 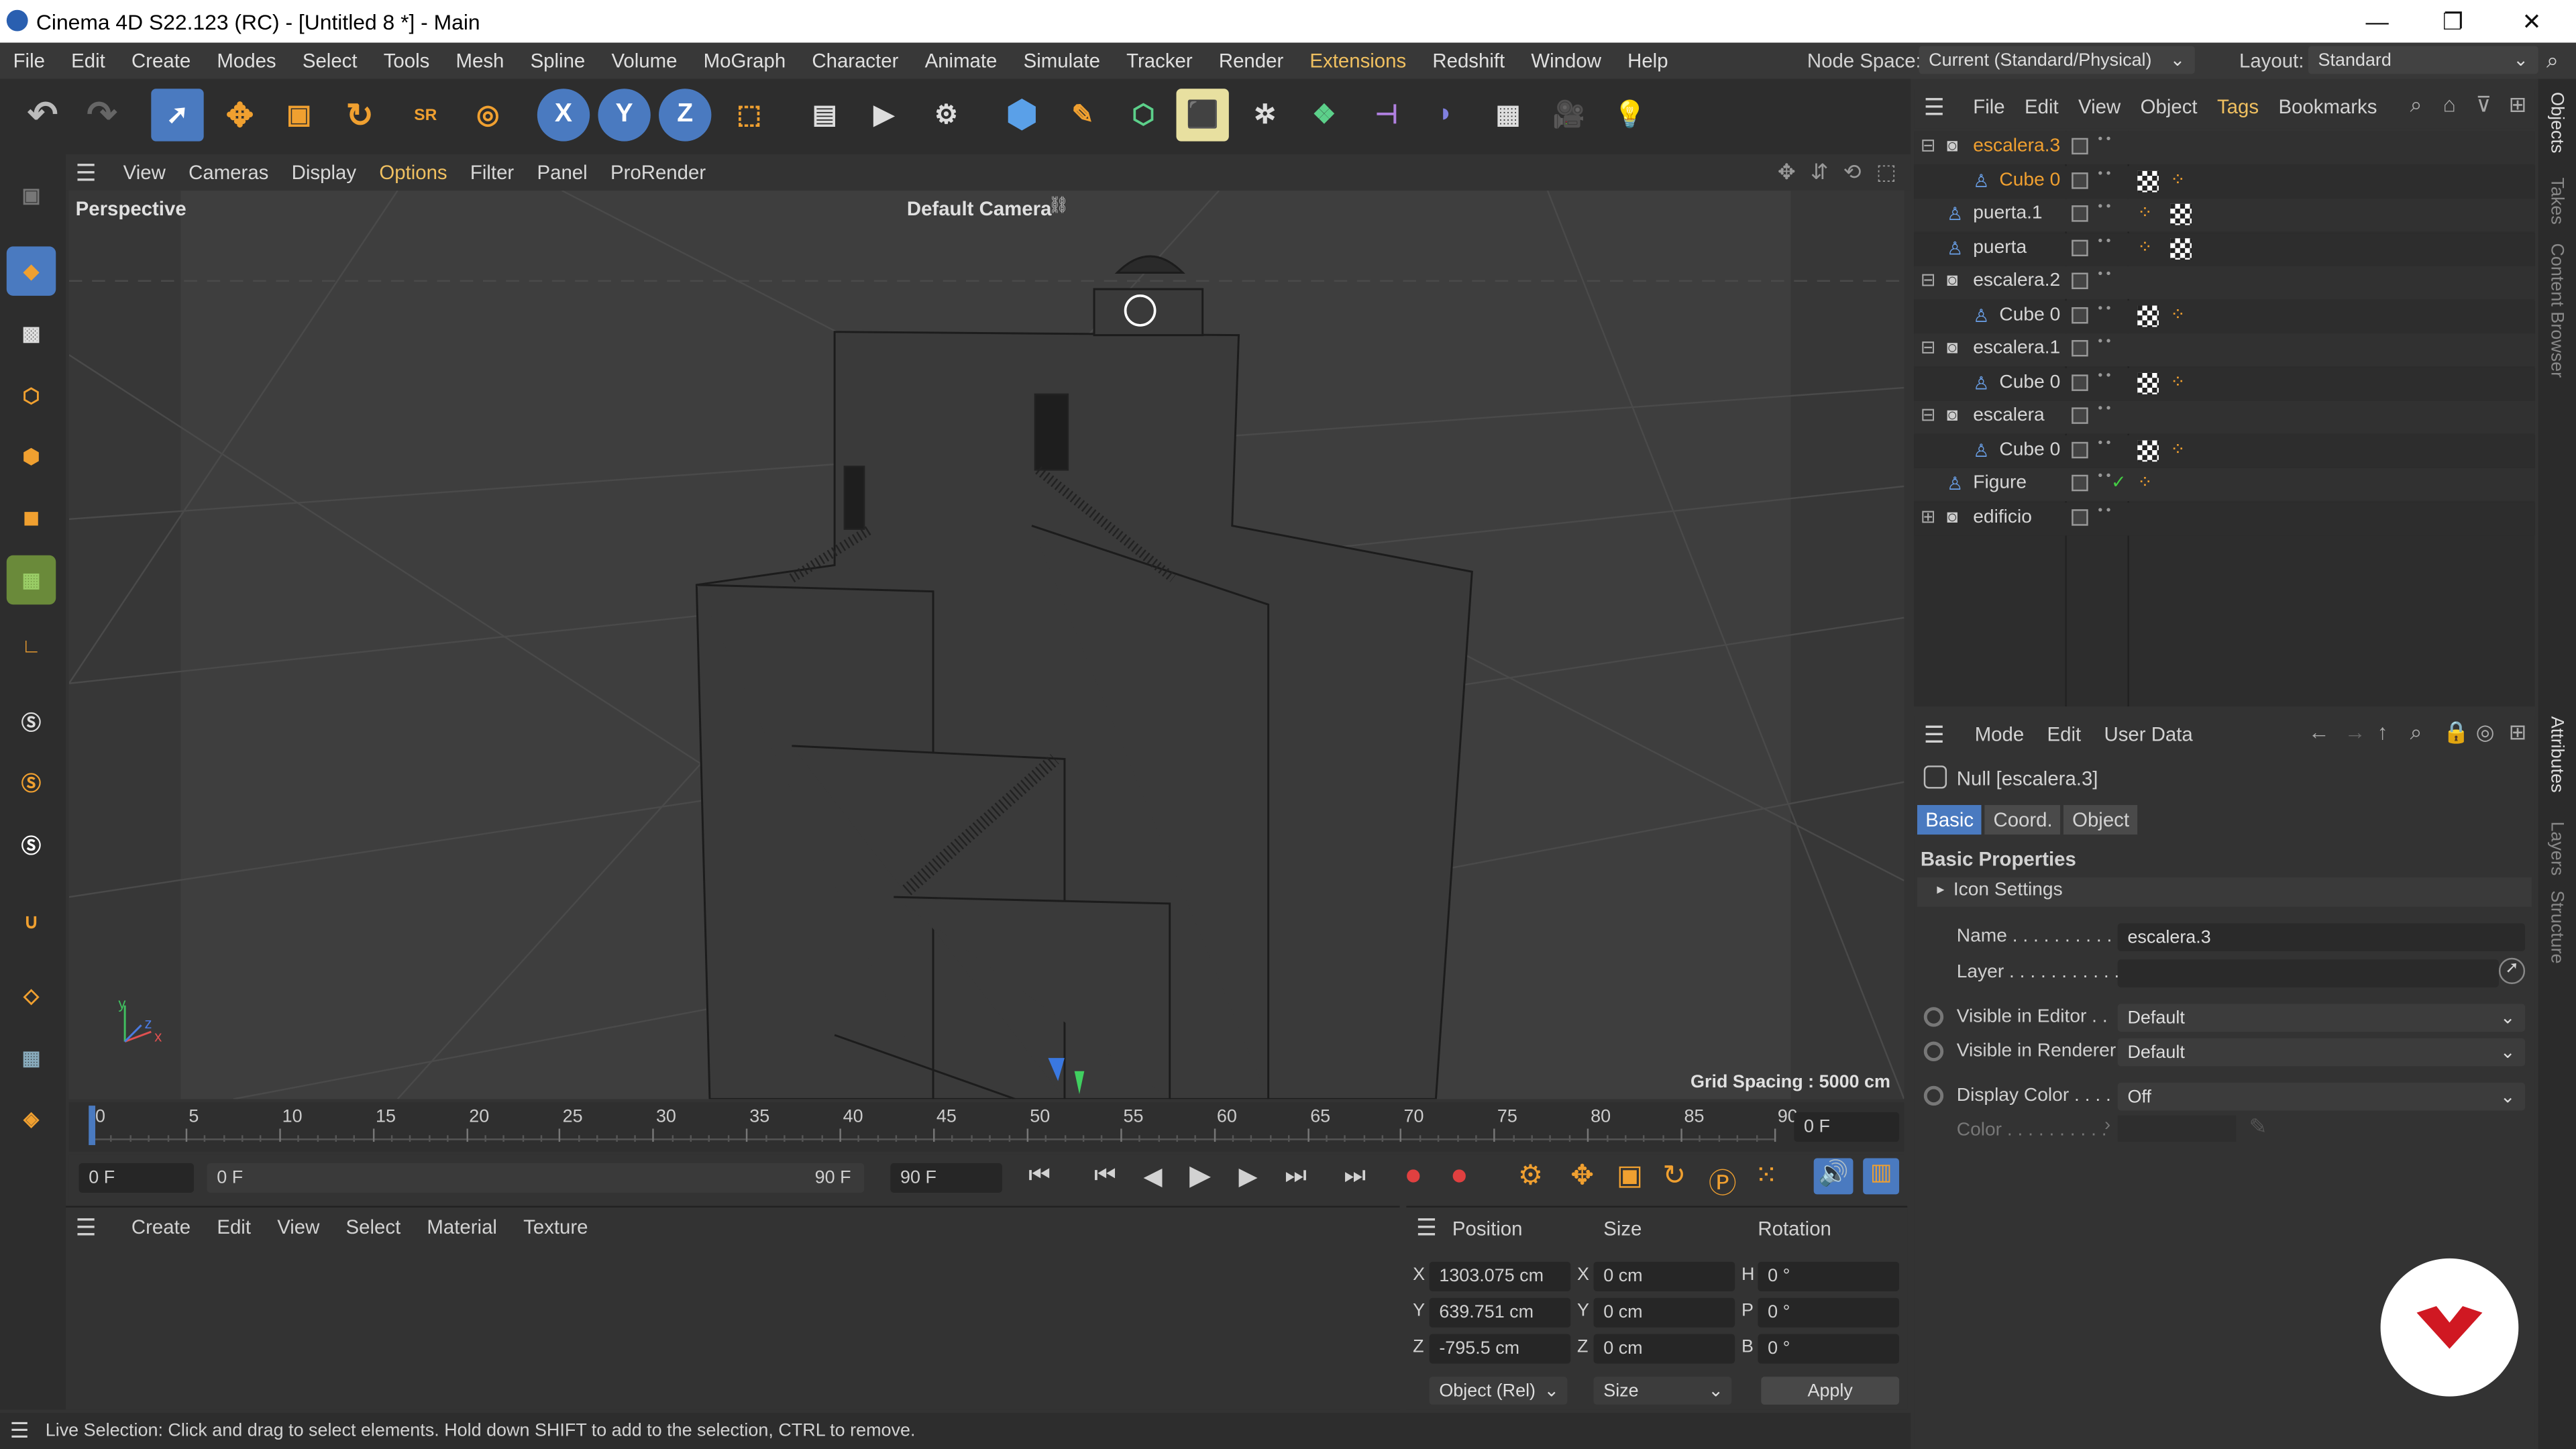 What do you see at coordinates (2224, 316) in the screenshot?
I see `object-row: ♙ Cube 0 • • ⁘` at bounding box center [2224, 316].